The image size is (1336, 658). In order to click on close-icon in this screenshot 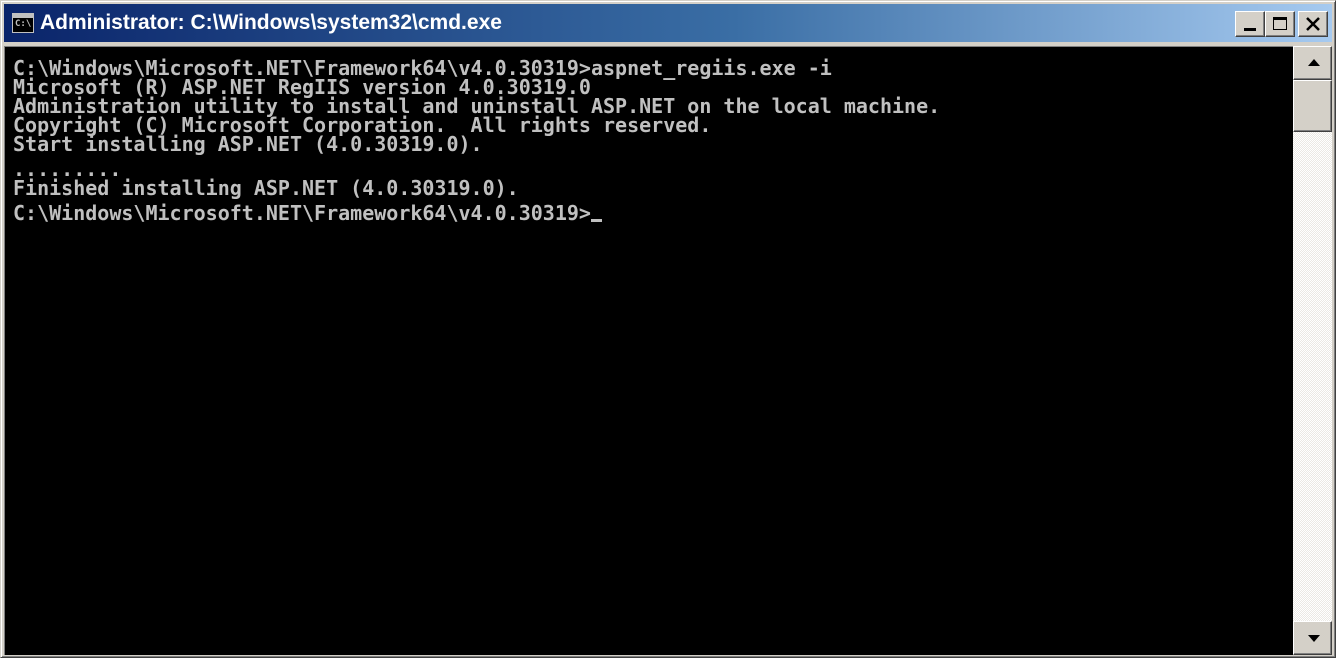, I will do `click(1313, 24)`.